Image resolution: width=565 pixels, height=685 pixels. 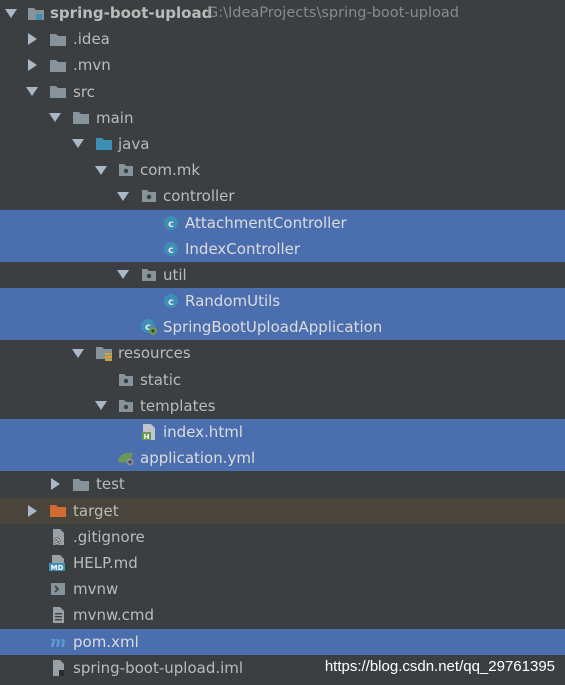 I want to click on tree-item-label: templates, so click(x=178, y=405).